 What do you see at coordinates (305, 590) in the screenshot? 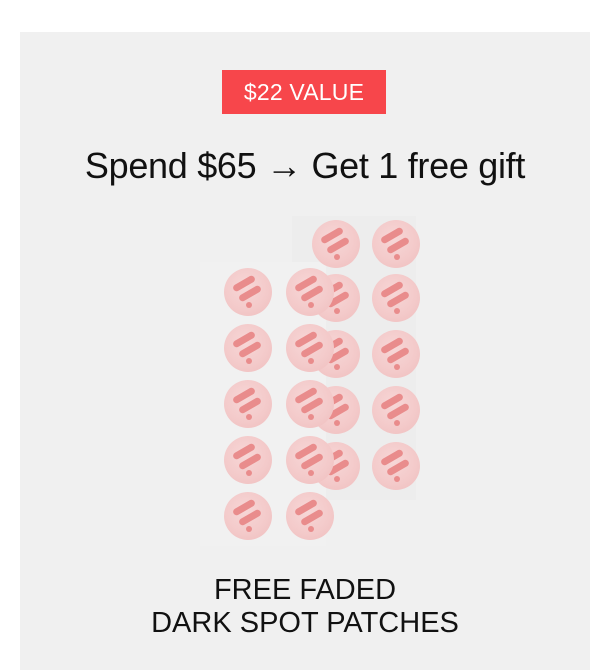
I see `product-title-line1: FREE FADED` at bounding box center [305, 590].